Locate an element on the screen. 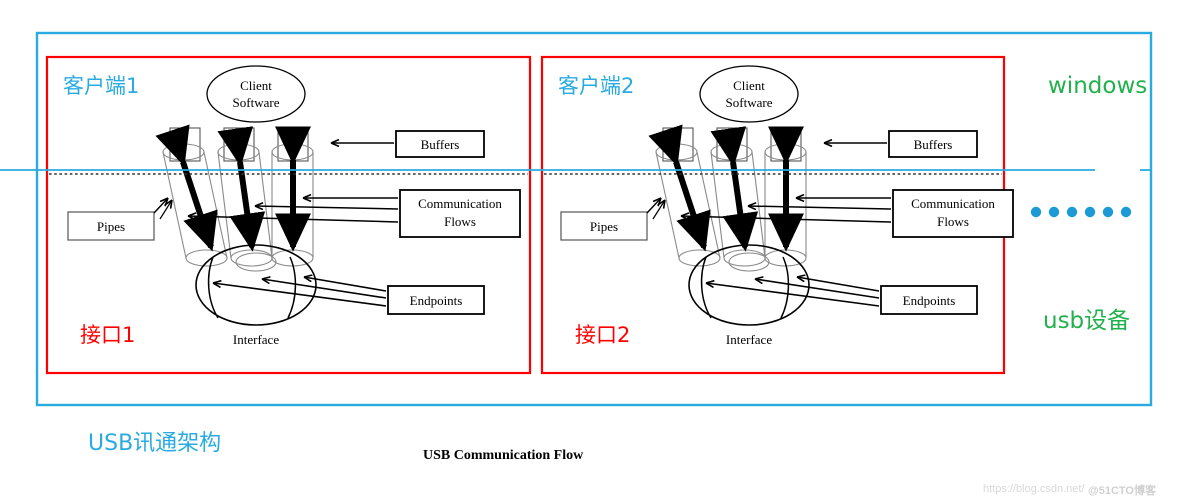 The image size is (1184, 503). interface-node-2: Interface is located at coordinates (749, 295).